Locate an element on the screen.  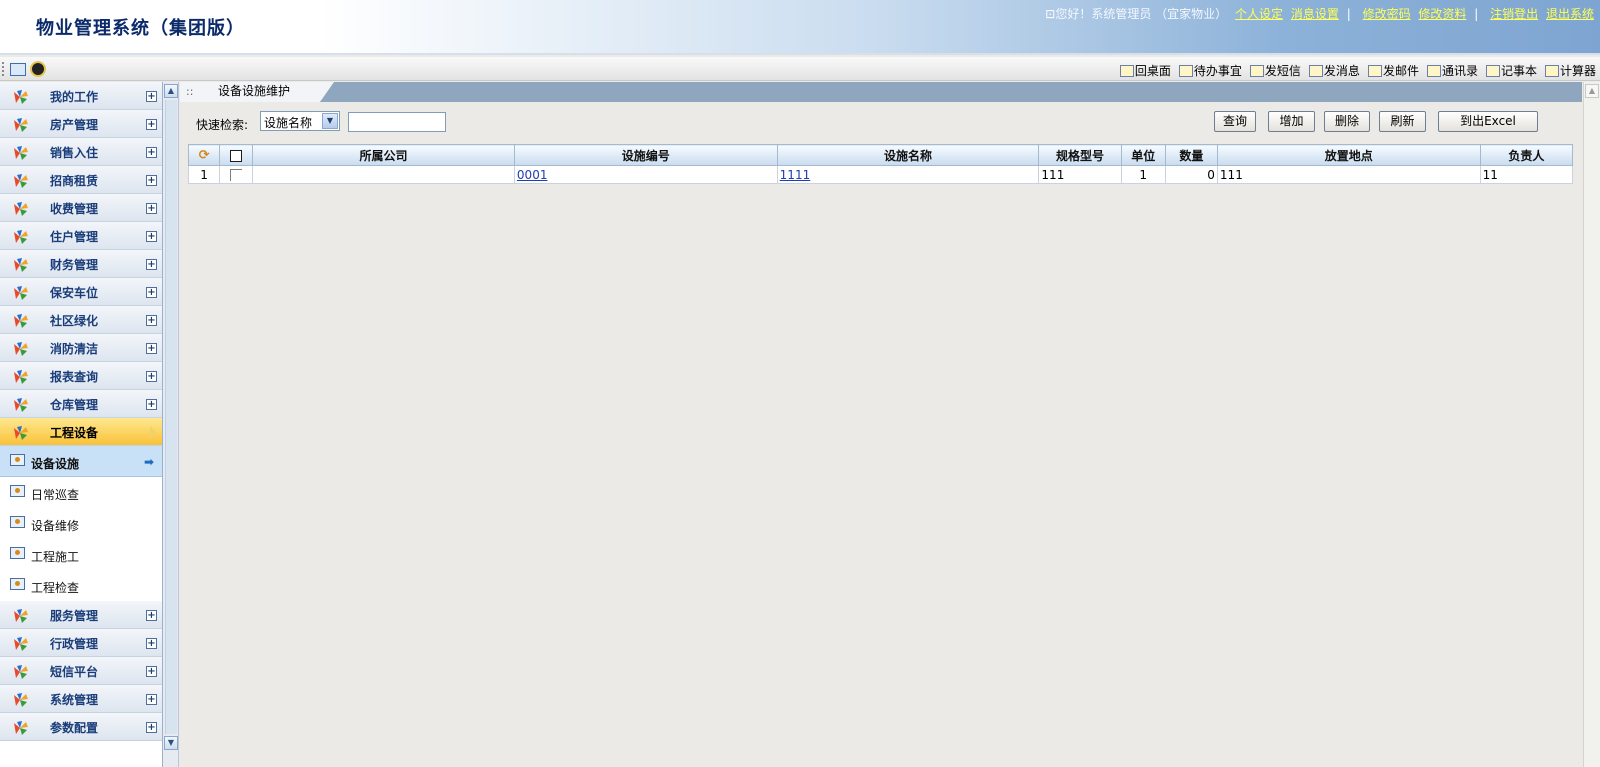
sidebar-menu-item: 社区绿化 + is located at coordinates (81, 320).